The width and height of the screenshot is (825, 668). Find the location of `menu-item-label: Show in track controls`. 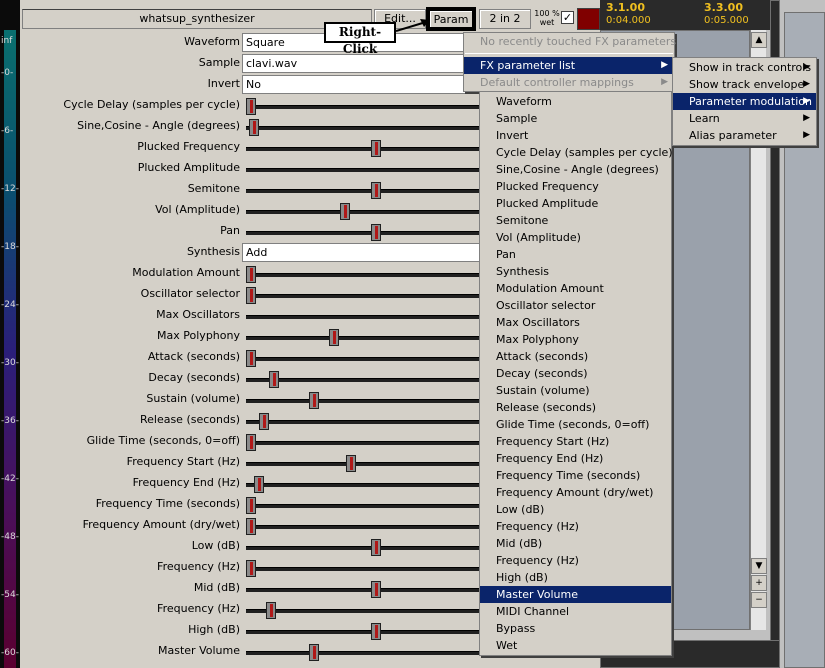

menu-item-label: Show in track controls is located at coordinates (750, 67).